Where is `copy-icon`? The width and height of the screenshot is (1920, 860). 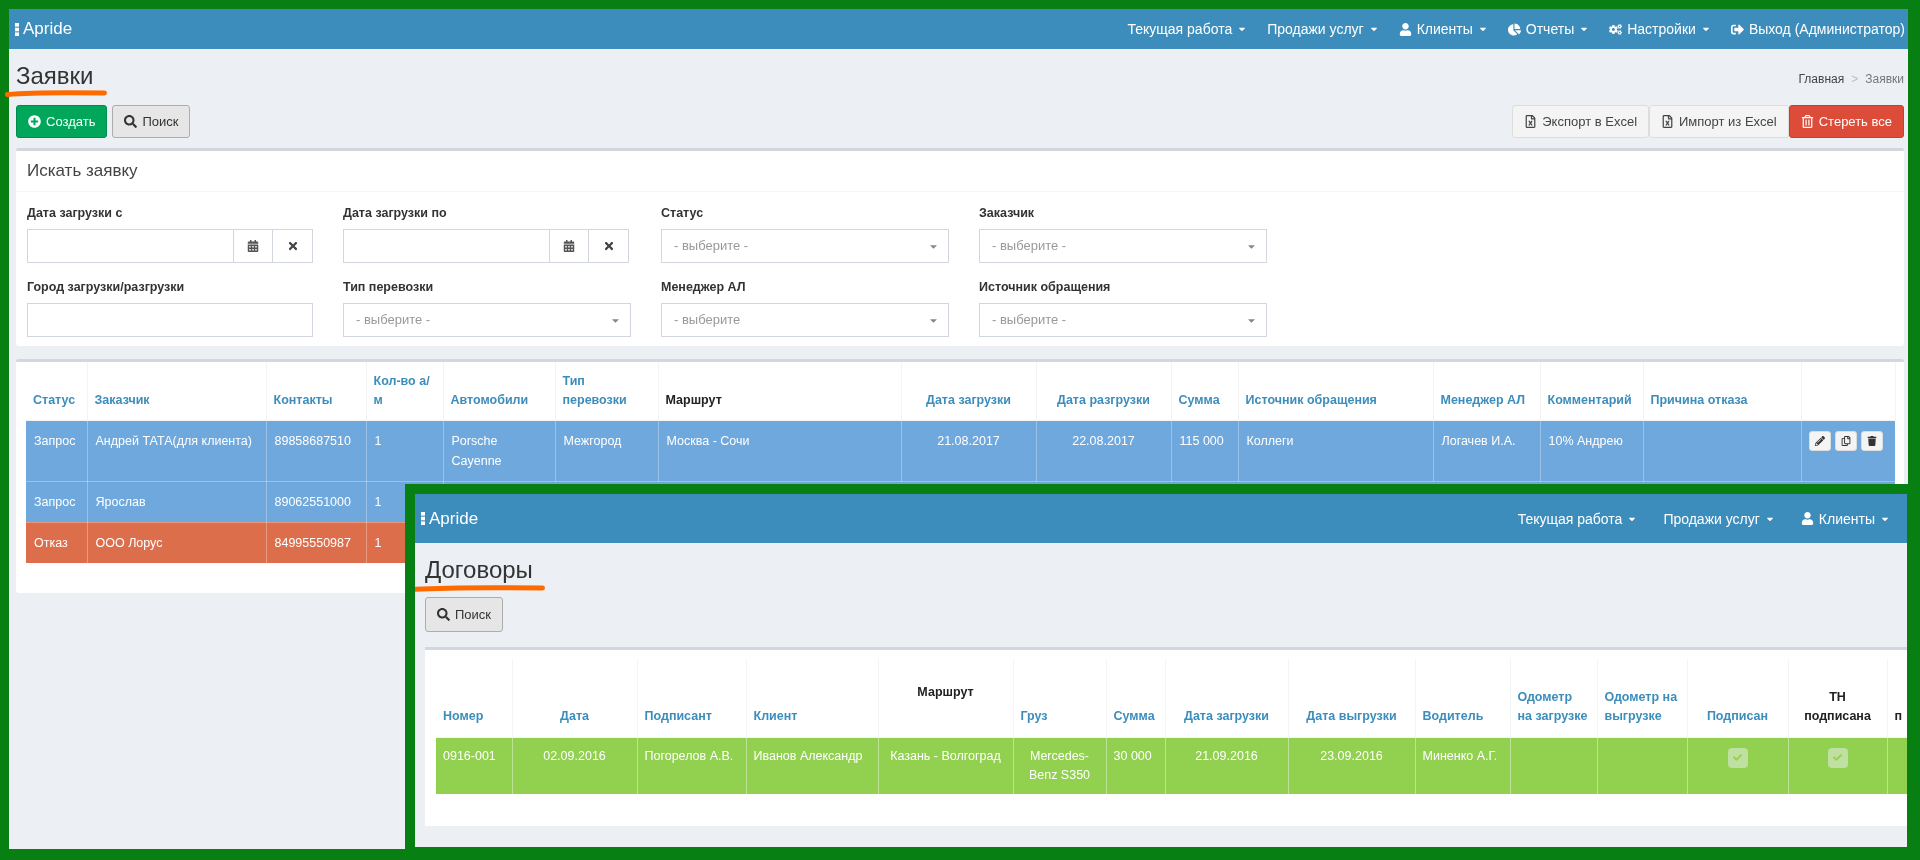 copy-icon is located at coordinates (1845, 440).